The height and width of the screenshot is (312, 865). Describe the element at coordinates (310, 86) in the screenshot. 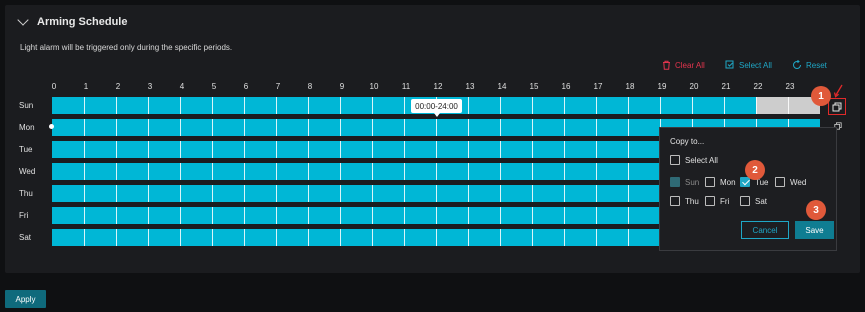

I see `hour-label: 8` at that location.